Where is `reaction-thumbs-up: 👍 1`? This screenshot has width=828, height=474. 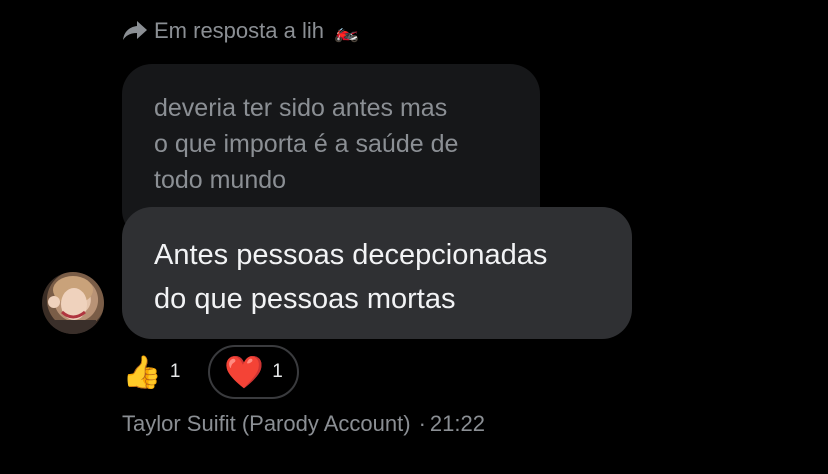 reaction-thumbs-up: 👍 1 is located at coordinates (153, 372).